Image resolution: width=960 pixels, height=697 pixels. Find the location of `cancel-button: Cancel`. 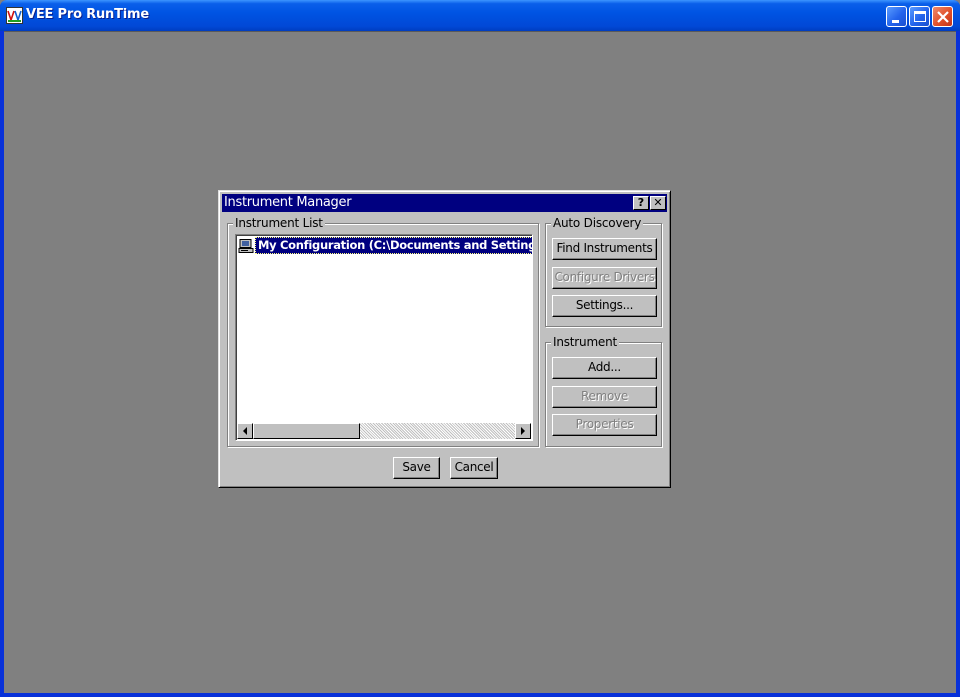

cancel-button: Cancel is located at coordinates (474, 468).